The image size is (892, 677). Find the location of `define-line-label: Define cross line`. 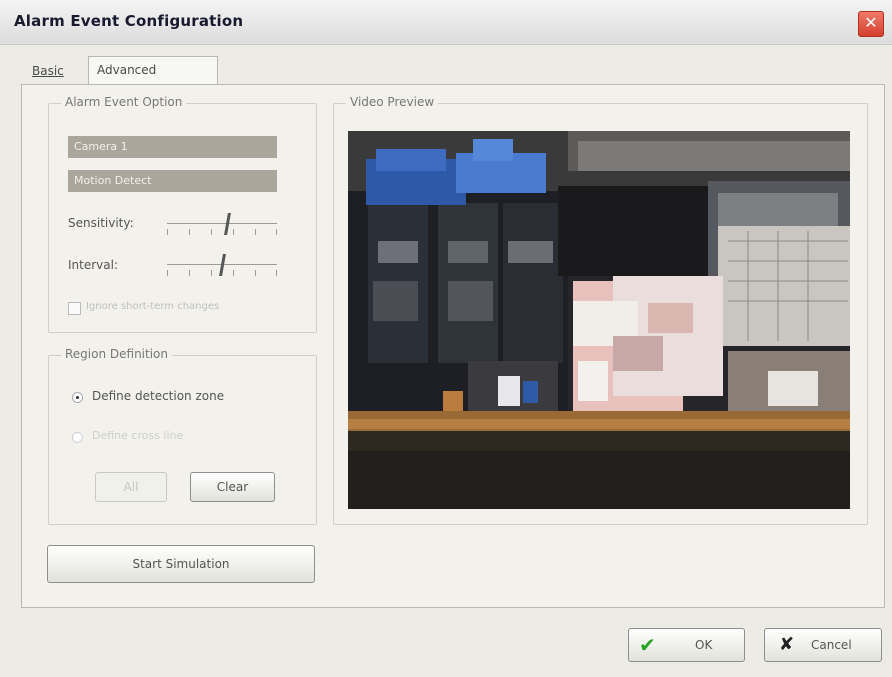

define-line-label: Define cross line is located at coordinates (138, 435).